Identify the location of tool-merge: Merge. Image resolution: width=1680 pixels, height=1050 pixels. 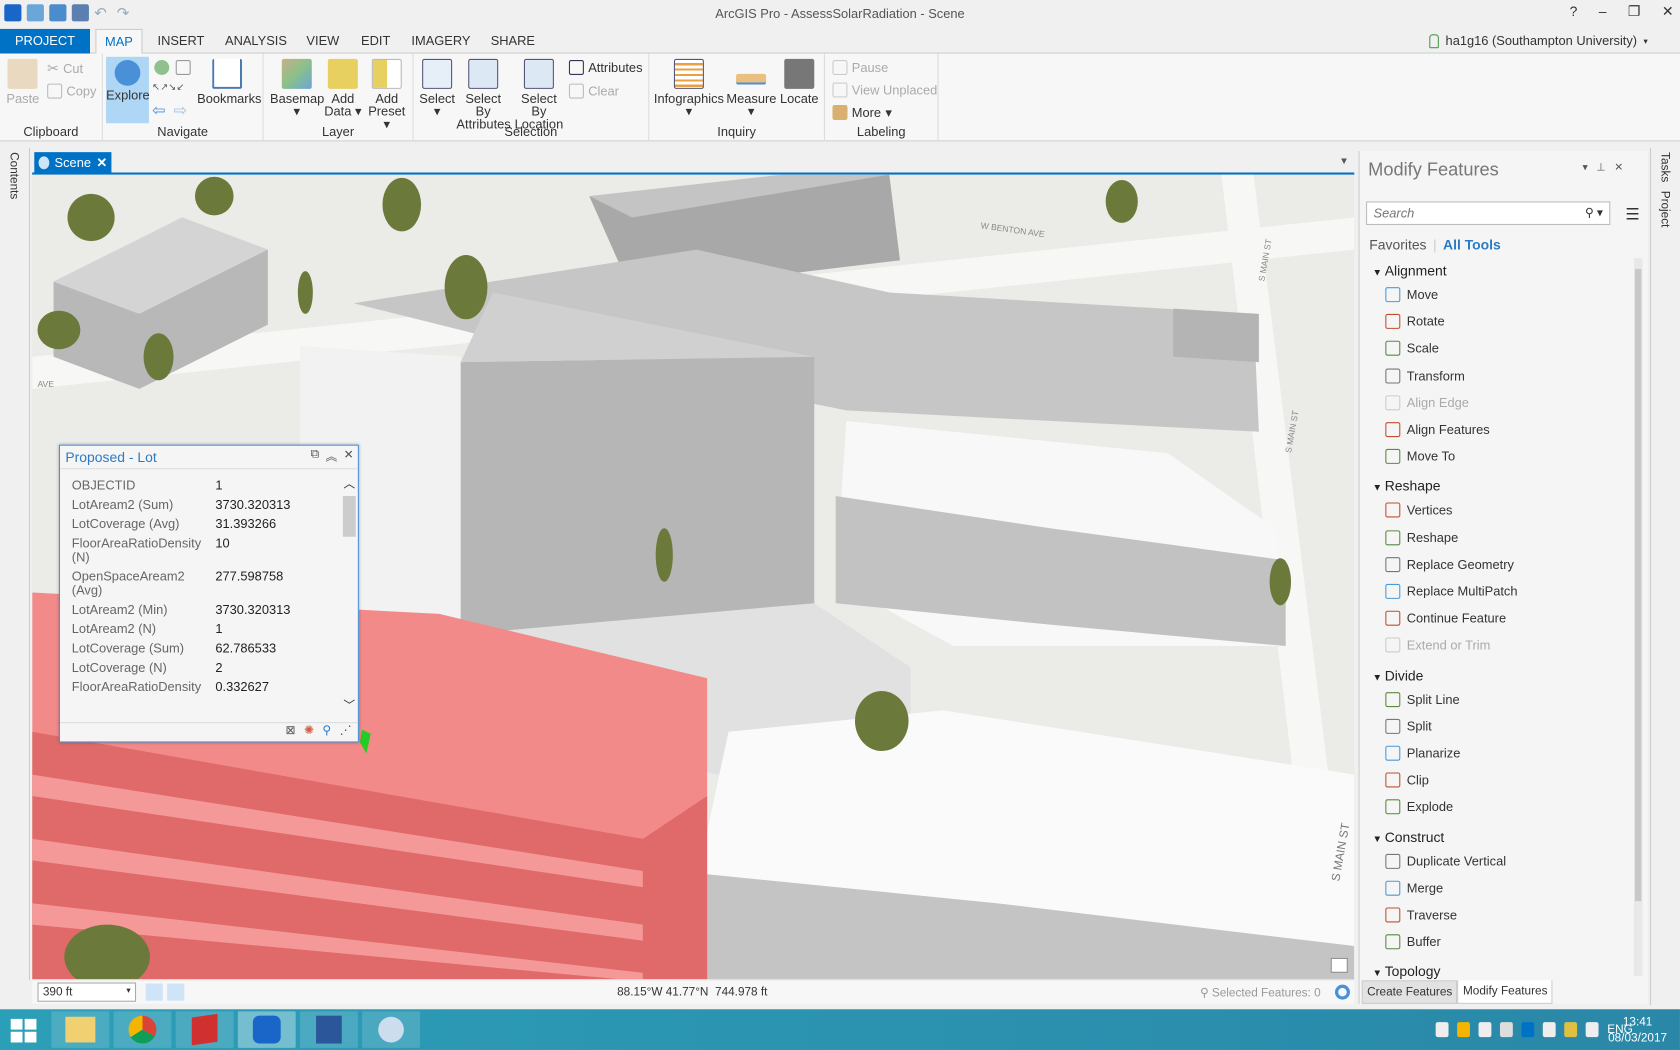
(1414, 888).